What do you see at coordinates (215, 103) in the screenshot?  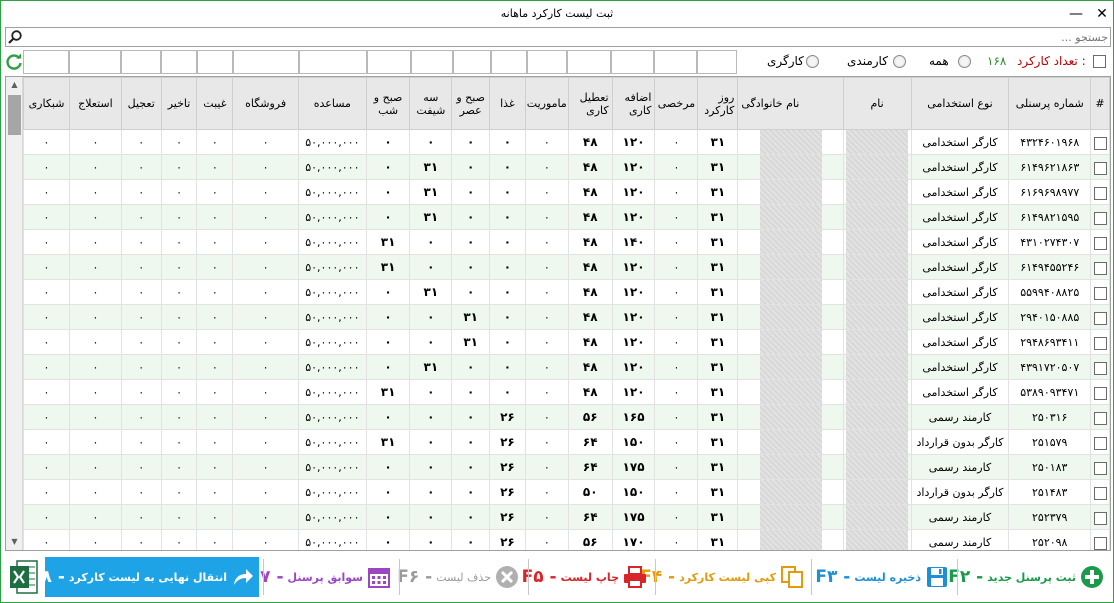 I see `column-header-absence: غیبت` at bounding box center [215, 103].